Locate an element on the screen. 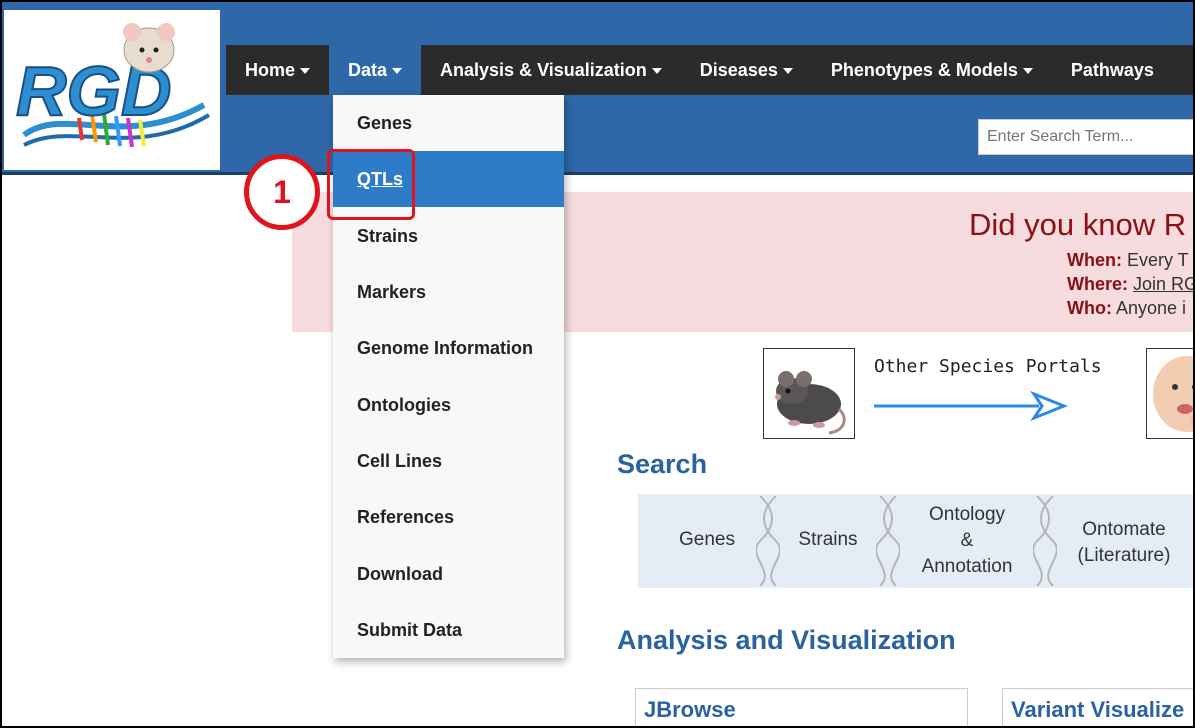  nav-diseases-label: Diseases is located at coordinates (738, 69).